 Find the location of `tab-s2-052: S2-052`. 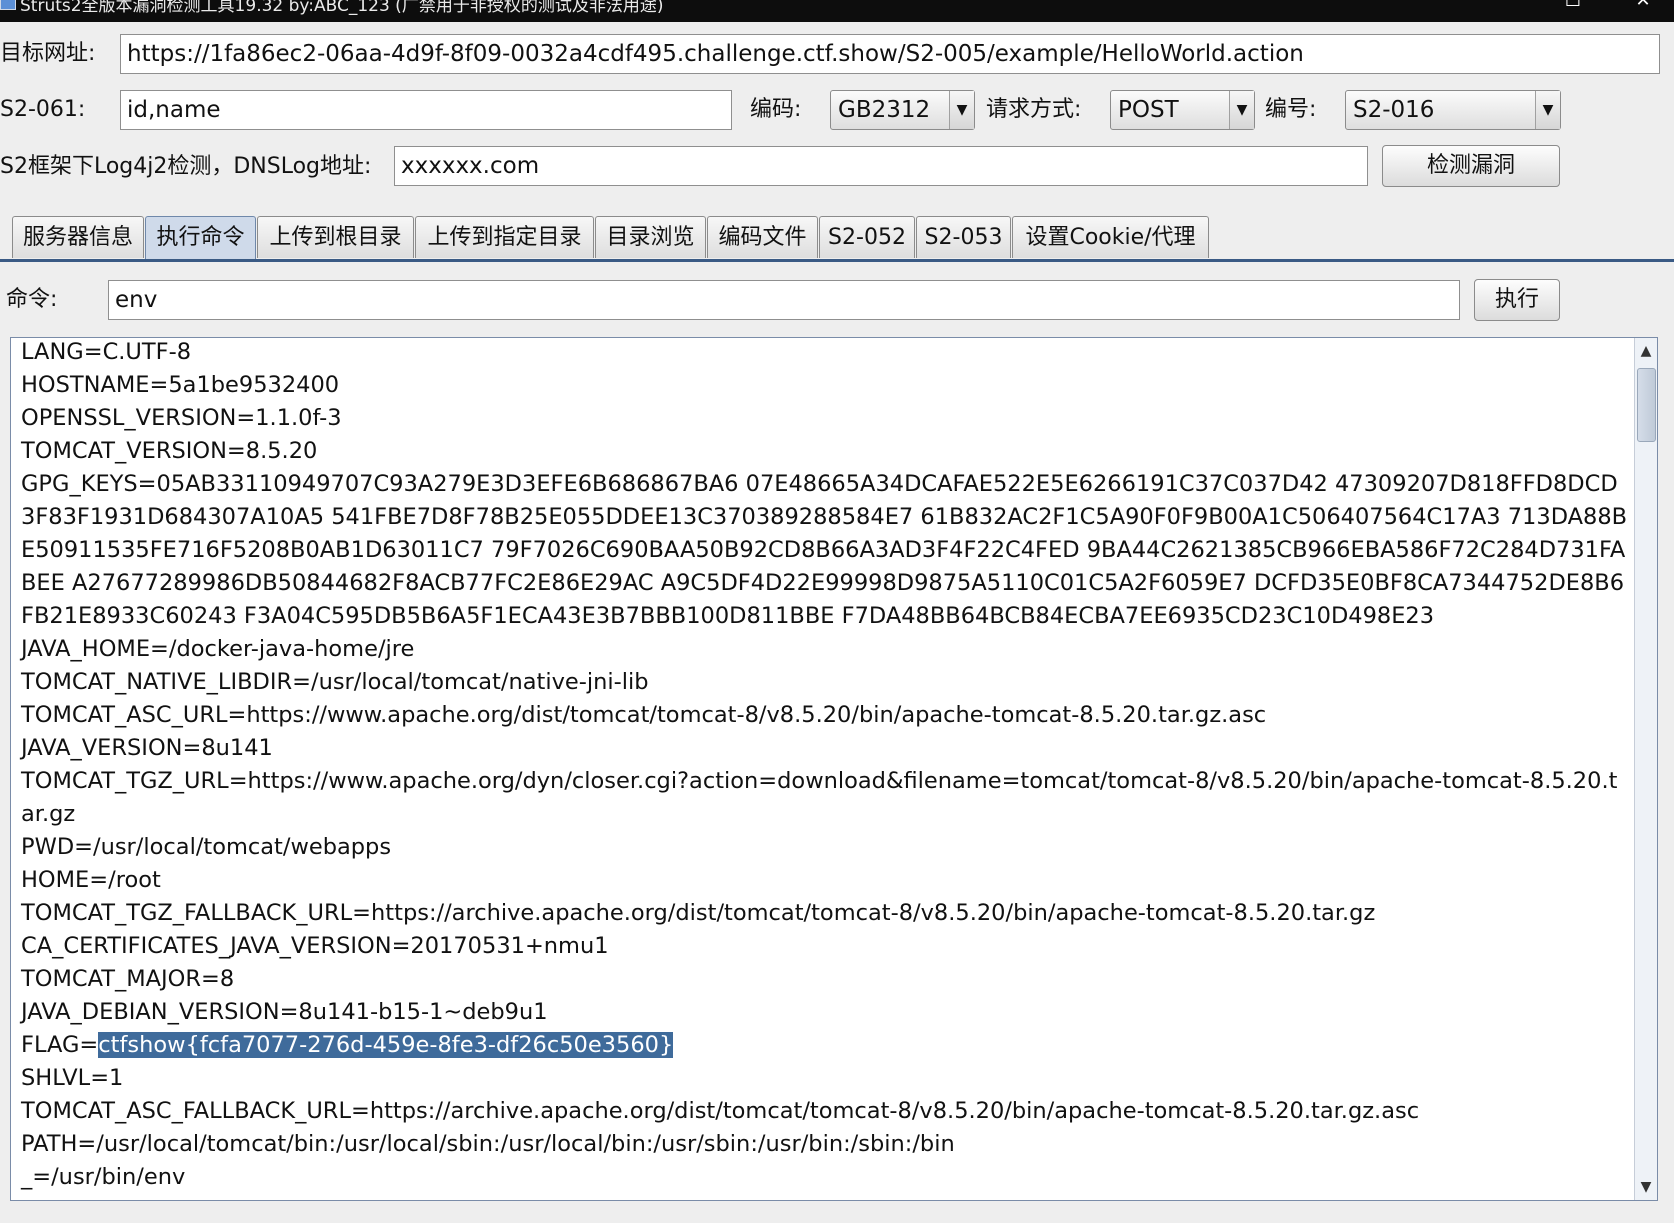

tab-s2-052: S2-052 is located at coordinates (867, 237).